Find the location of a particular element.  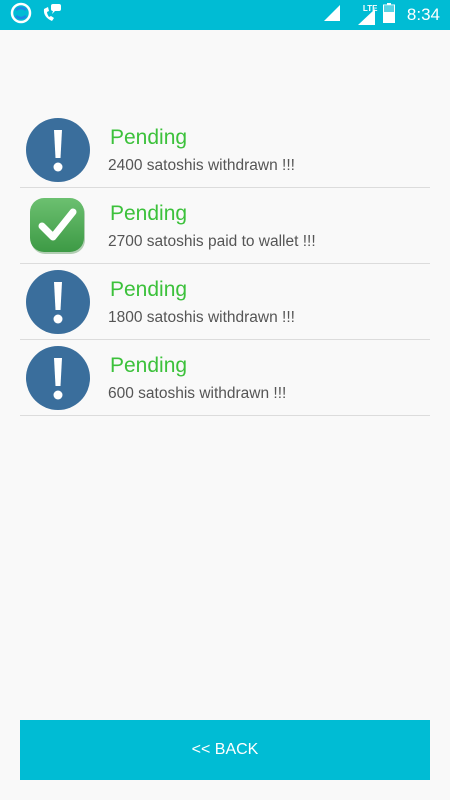

sync-icon is located at coordinates (21, 15).